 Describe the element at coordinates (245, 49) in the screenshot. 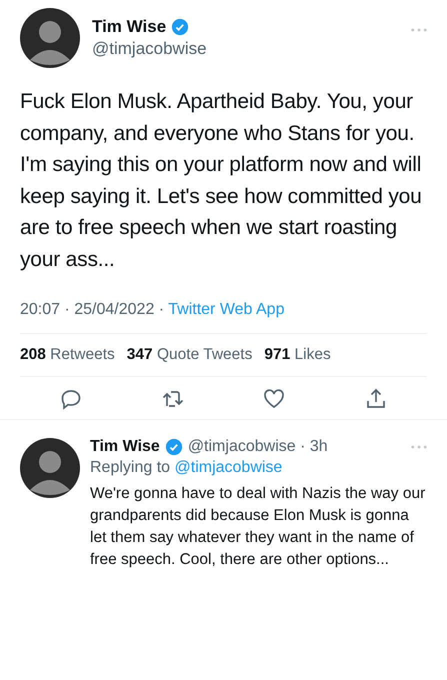

I see `author-handle: @timjacobwise` at that location.